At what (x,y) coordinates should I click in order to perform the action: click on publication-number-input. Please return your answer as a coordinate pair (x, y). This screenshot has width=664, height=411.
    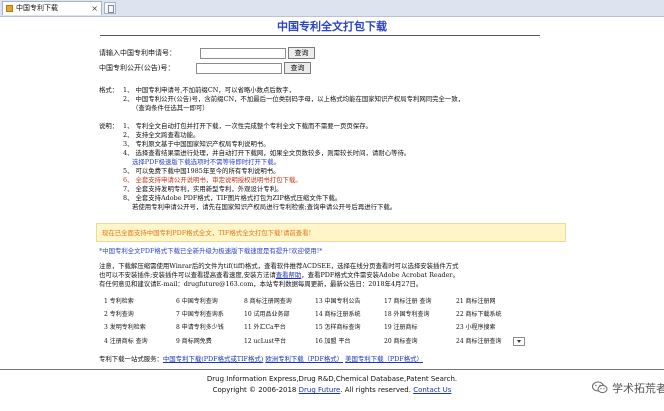
    Looking at the image, I should click on (239, 68).